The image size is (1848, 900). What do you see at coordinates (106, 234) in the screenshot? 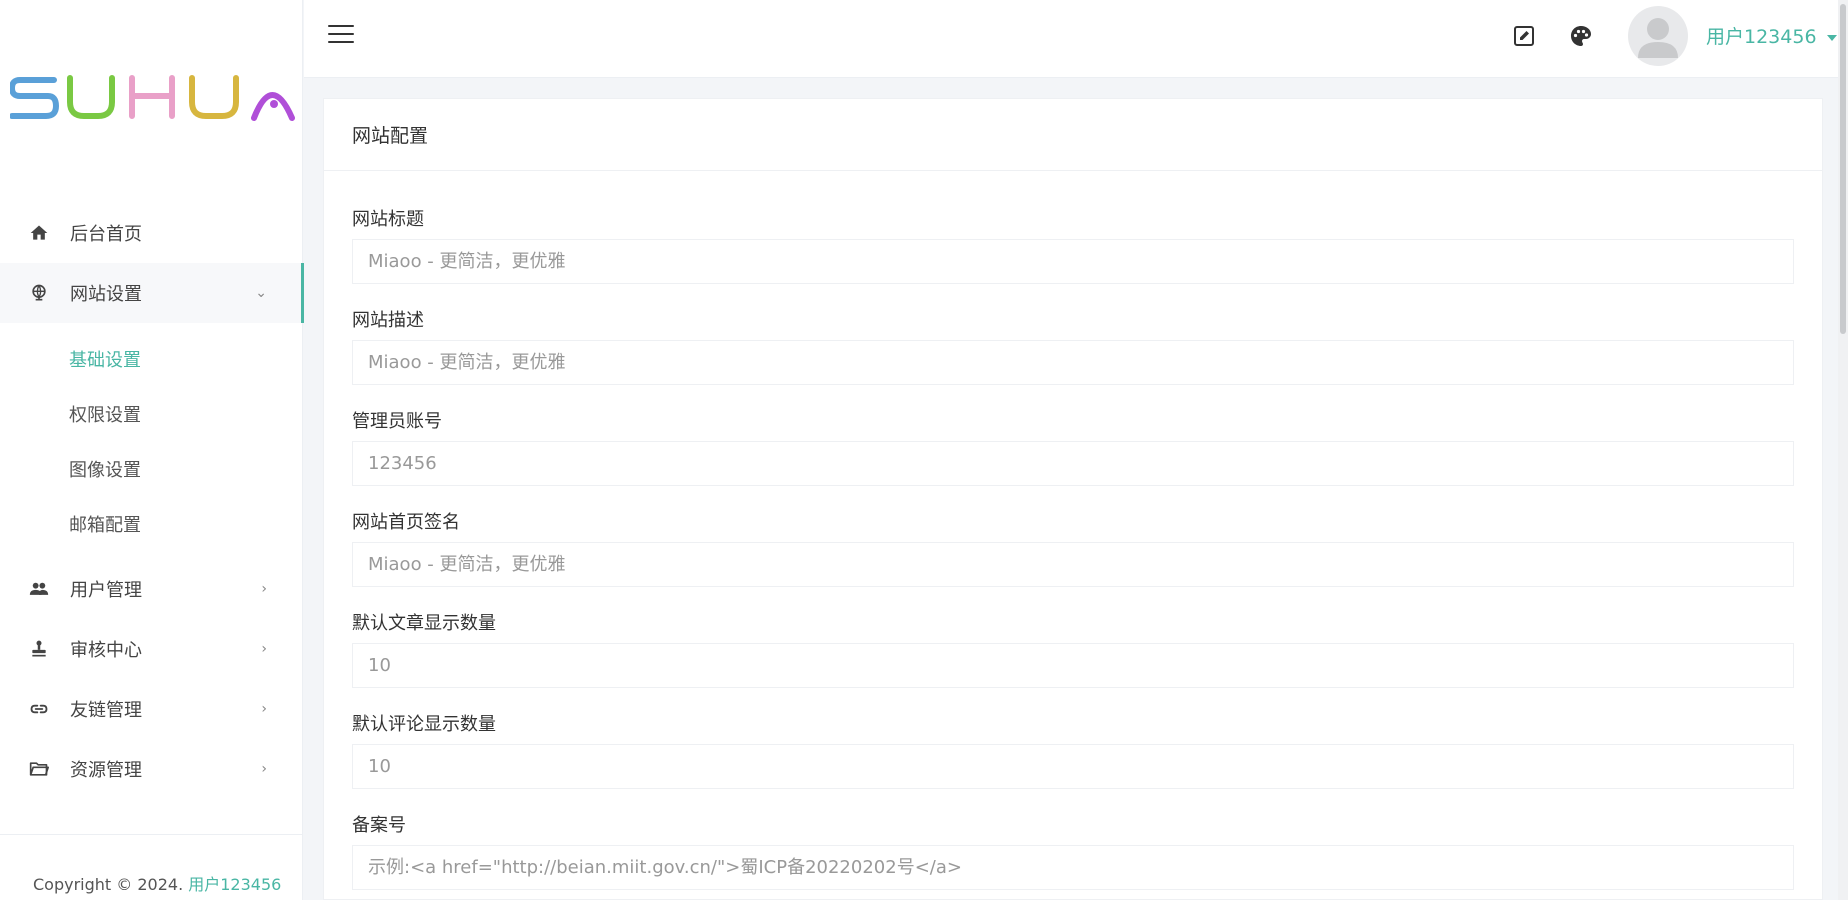
I see `sidebar-item-label: 后台首页` at bounding box center [106, 234].